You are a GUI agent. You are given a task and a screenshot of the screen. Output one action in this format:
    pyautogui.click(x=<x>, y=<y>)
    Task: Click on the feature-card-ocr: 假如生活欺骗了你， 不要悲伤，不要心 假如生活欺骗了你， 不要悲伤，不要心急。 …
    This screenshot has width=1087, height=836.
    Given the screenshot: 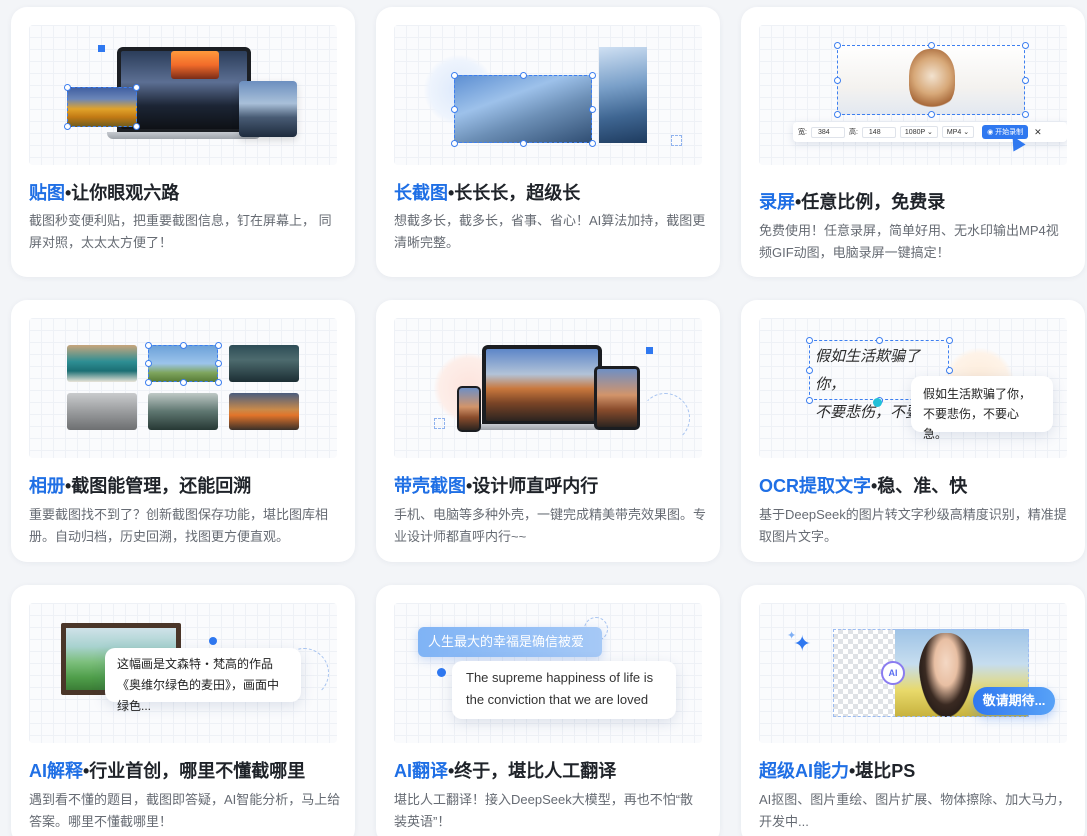 What is the action you would take?
    pyautogui.click(x=913, y=431)
    